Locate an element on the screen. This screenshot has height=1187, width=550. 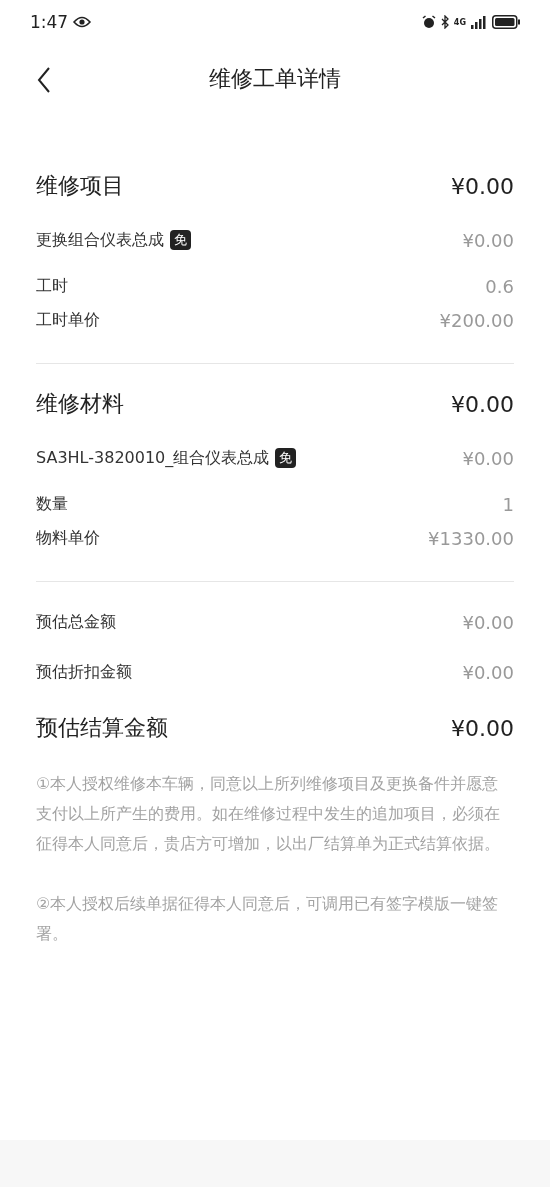
terms-paragraph: ②本人授权后续单据征得本人同意后，可调用已有签字模版一键签署。 is located at coordinates (268, 919).